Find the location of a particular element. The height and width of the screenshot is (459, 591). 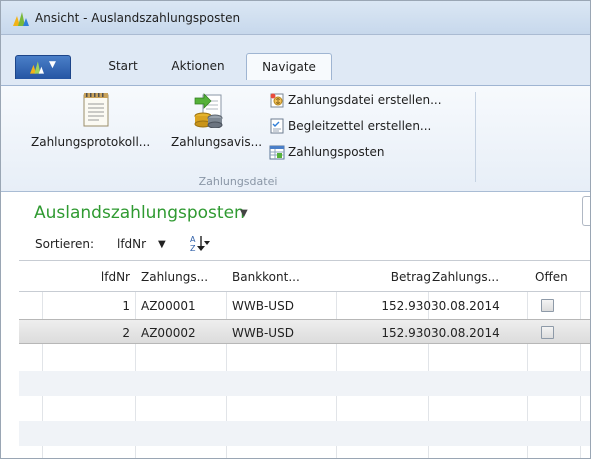

column-header-betrag: Betrag is located at coordinates (390, 277).